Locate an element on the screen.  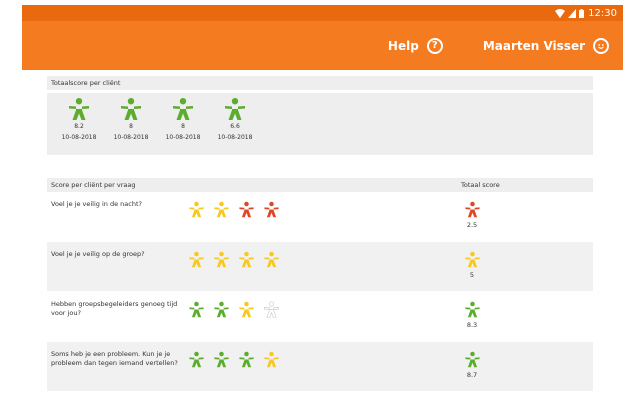
question-total-score: 5 is located at coordinates (472, 265).